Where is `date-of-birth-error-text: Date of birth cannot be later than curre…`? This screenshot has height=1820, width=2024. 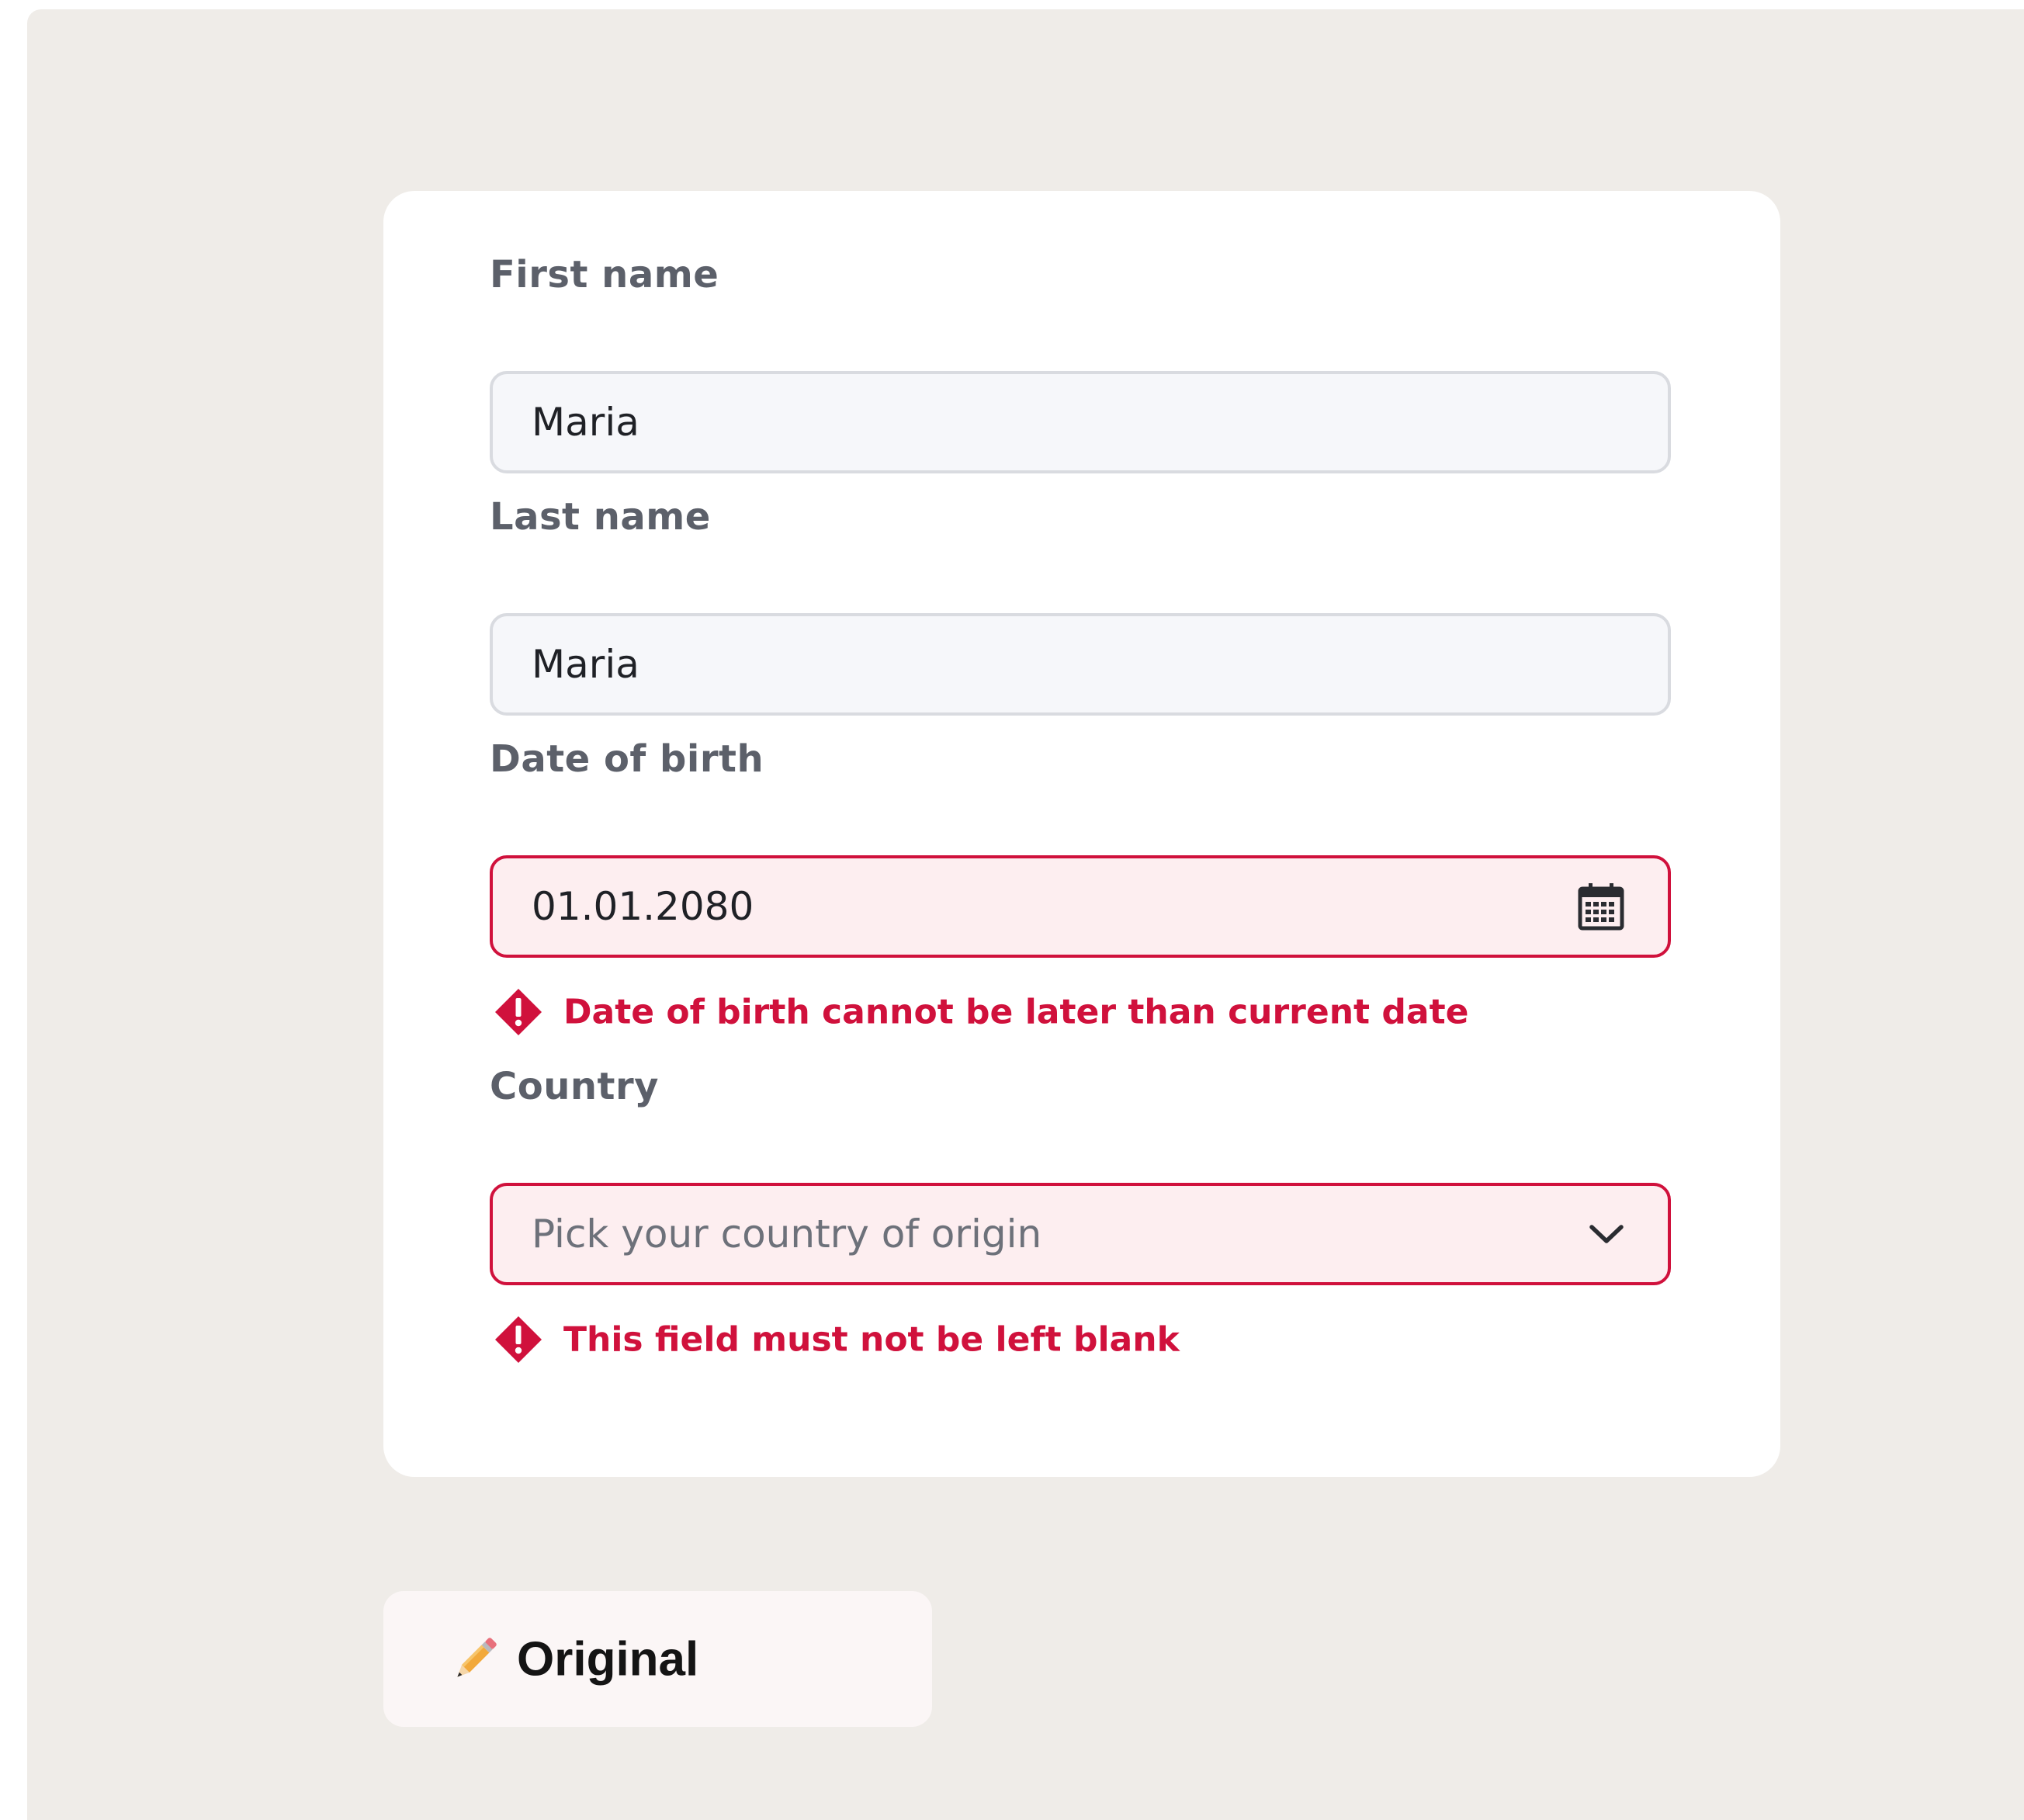
date-of-birth-error-text: Date of birth cannot be later than curre… is located at coordinates (1016, 1012).